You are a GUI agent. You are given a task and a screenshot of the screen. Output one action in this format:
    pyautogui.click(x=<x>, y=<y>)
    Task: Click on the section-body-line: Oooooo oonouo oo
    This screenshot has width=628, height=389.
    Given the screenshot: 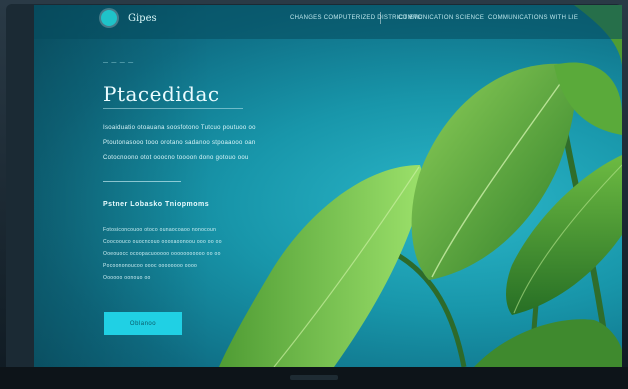 What is the action you would take?
    pyautogui.click(x=127, y=278)
    